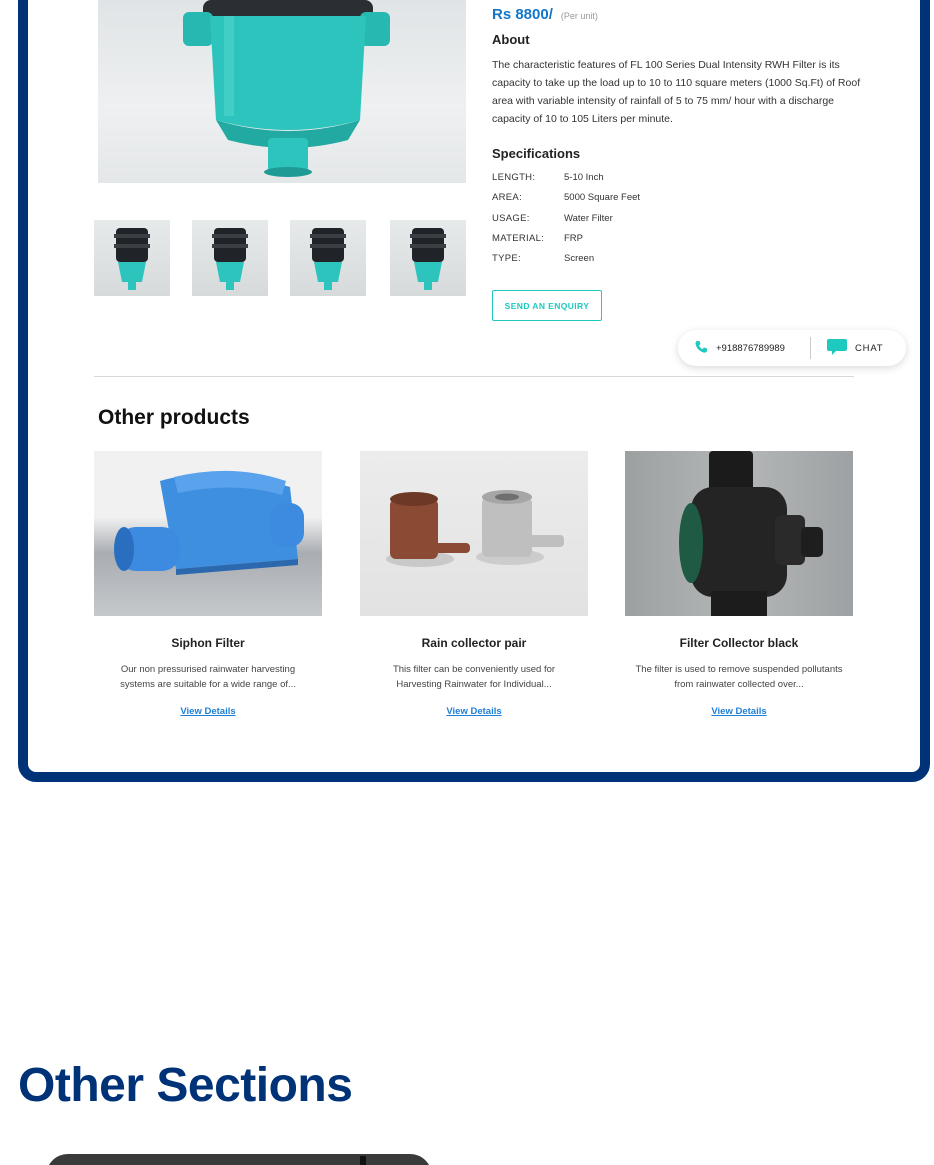 The height and width of the screenshot is (1165, 934). I want to click on spec-row: USAGE: Water Filter, so click(566, 223).